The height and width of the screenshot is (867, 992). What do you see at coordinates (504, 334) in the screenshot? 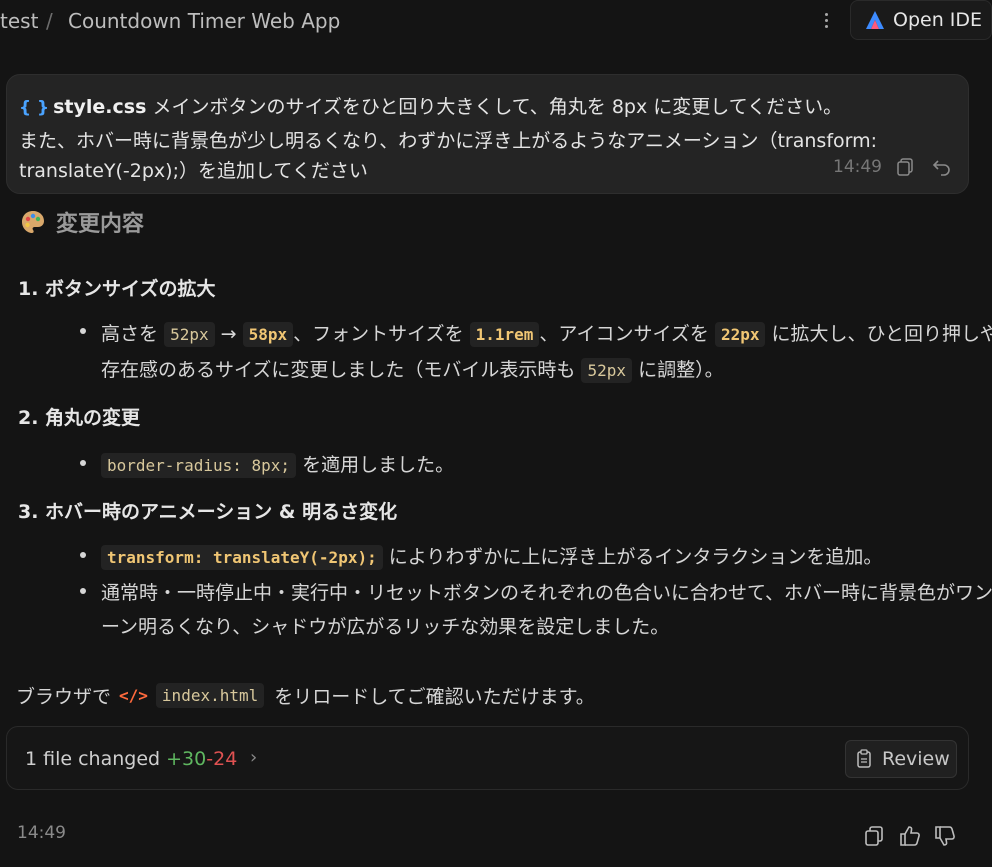
I see `code-inline: 1.1rem` at bounding box center [504, 334].